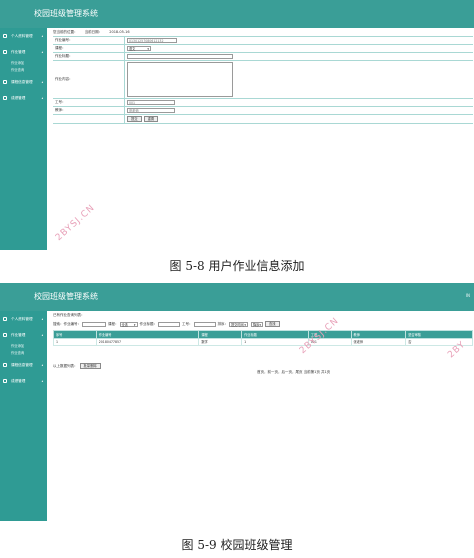  I want to click on column-header: 课程, so click(220, 334).